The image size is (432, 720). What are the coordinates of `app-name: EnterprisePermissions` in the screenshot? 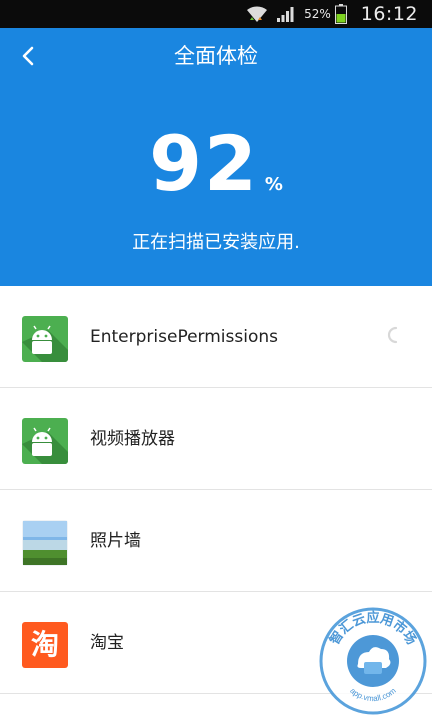 It's located at (184, 337).